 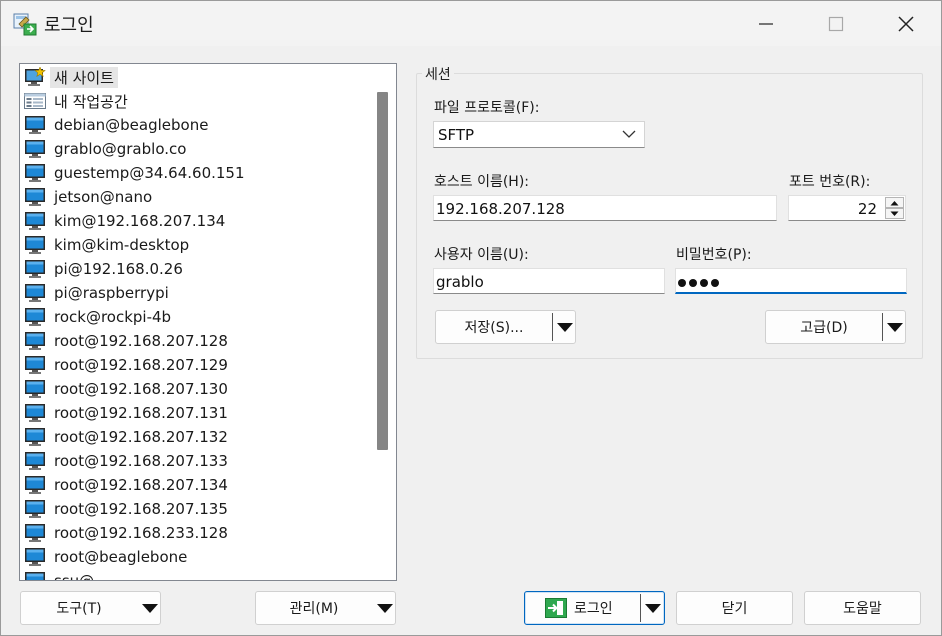 I want to click on tools-dropdown-arrow, so click(x=149, y=608).